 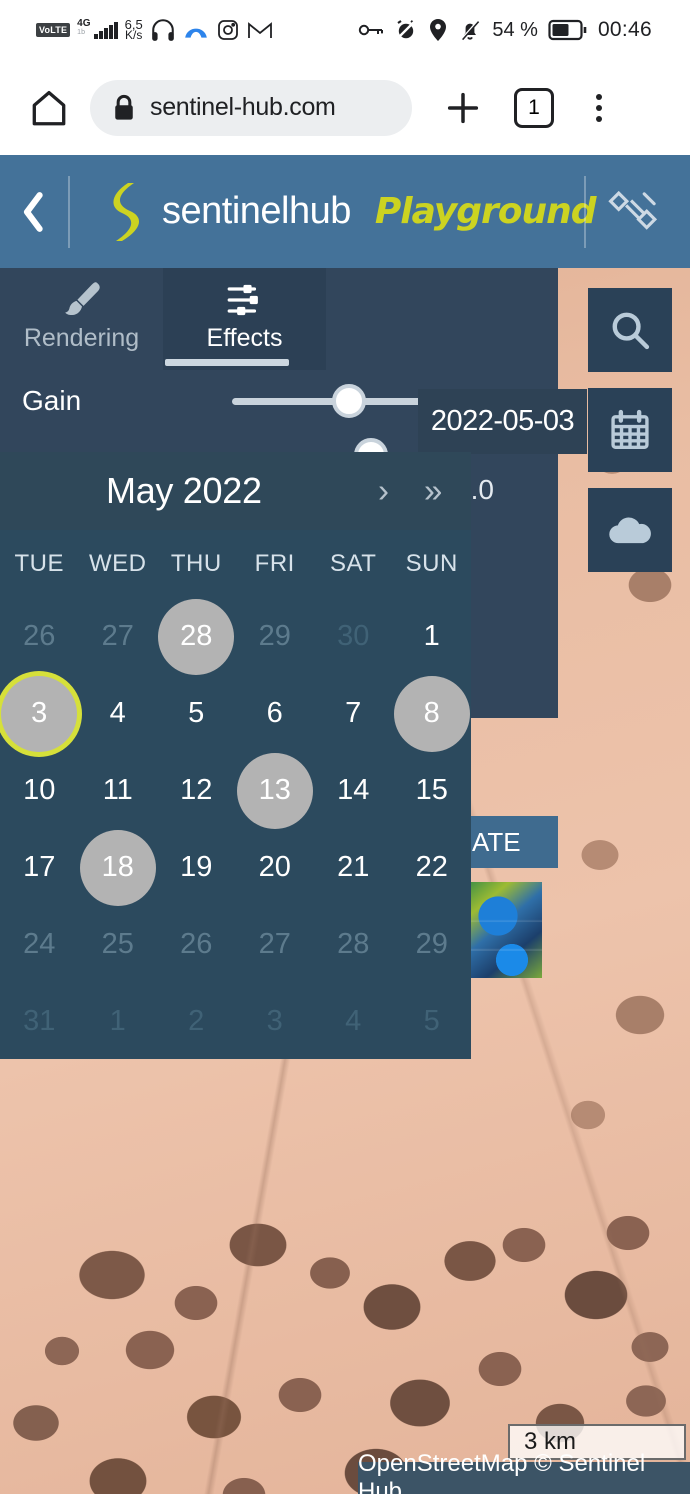 What do you see at coordinates (351, 212) in the screenshot?
I see `brand-lockup: sentinelhub Playground` at bounding box center [351, 212].